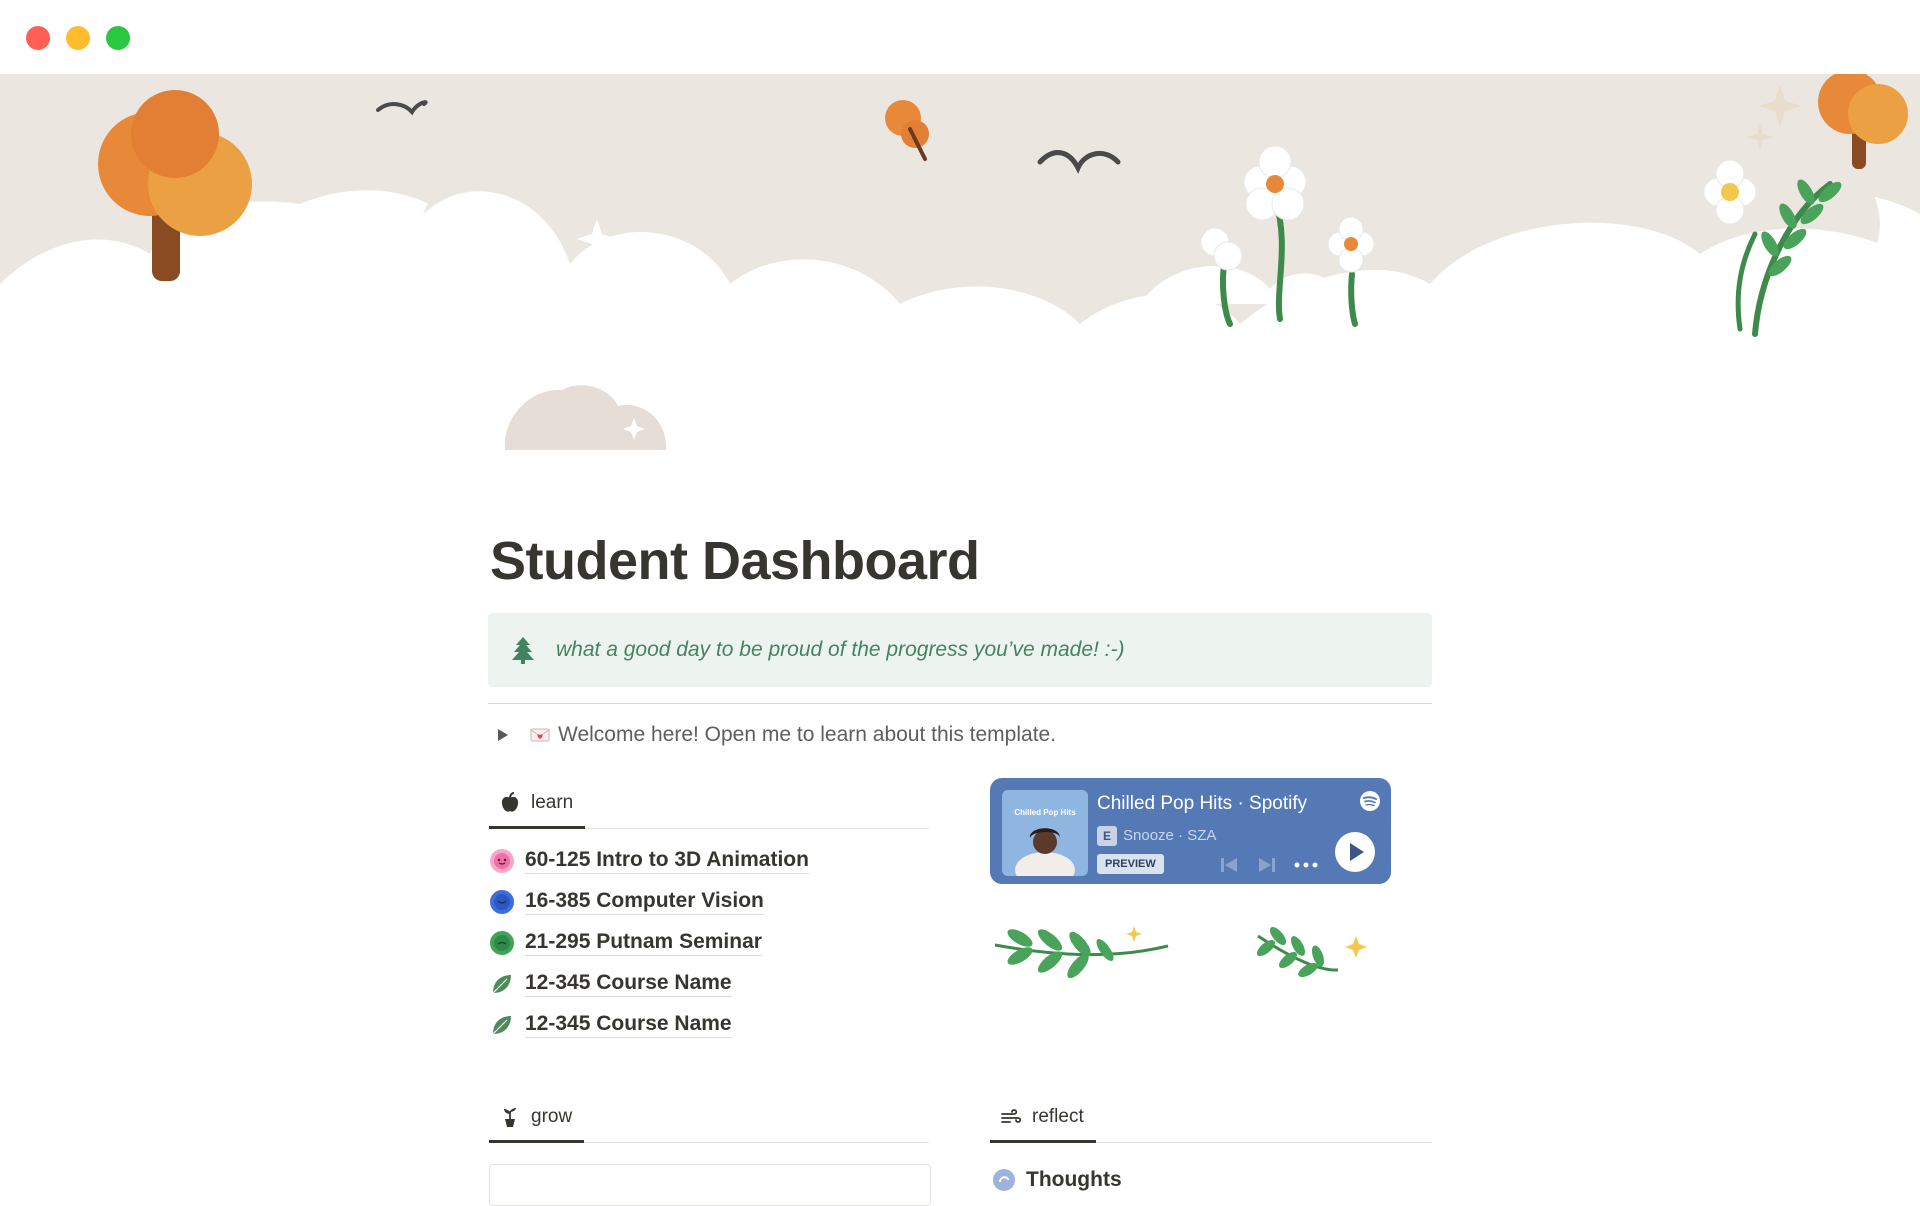 This screenshot has height=1206, width=1920. Describe the element at coordinates (1370, 801) in the screenshot. I see `spotify-icon` at that location.